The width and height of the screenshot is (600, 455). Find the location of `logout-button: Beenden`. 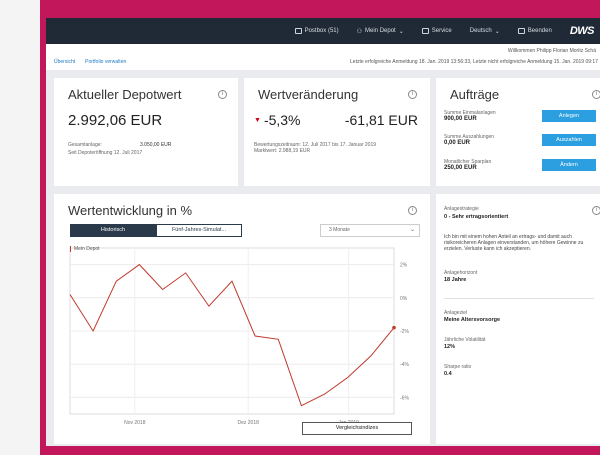

logout-button: Beenden is located at coordinates (534, 31).